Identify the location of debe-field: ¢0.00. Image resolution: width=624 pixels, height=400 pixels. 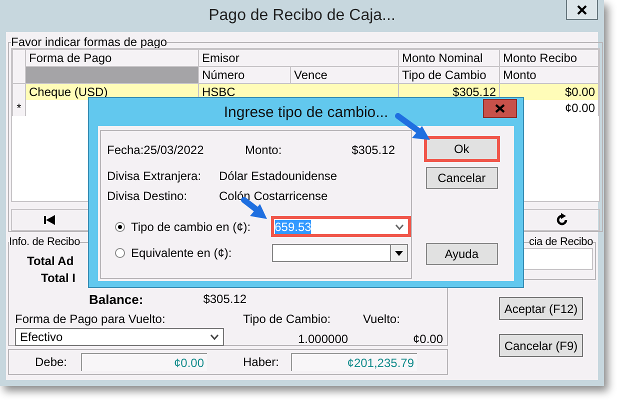
(144, 362).